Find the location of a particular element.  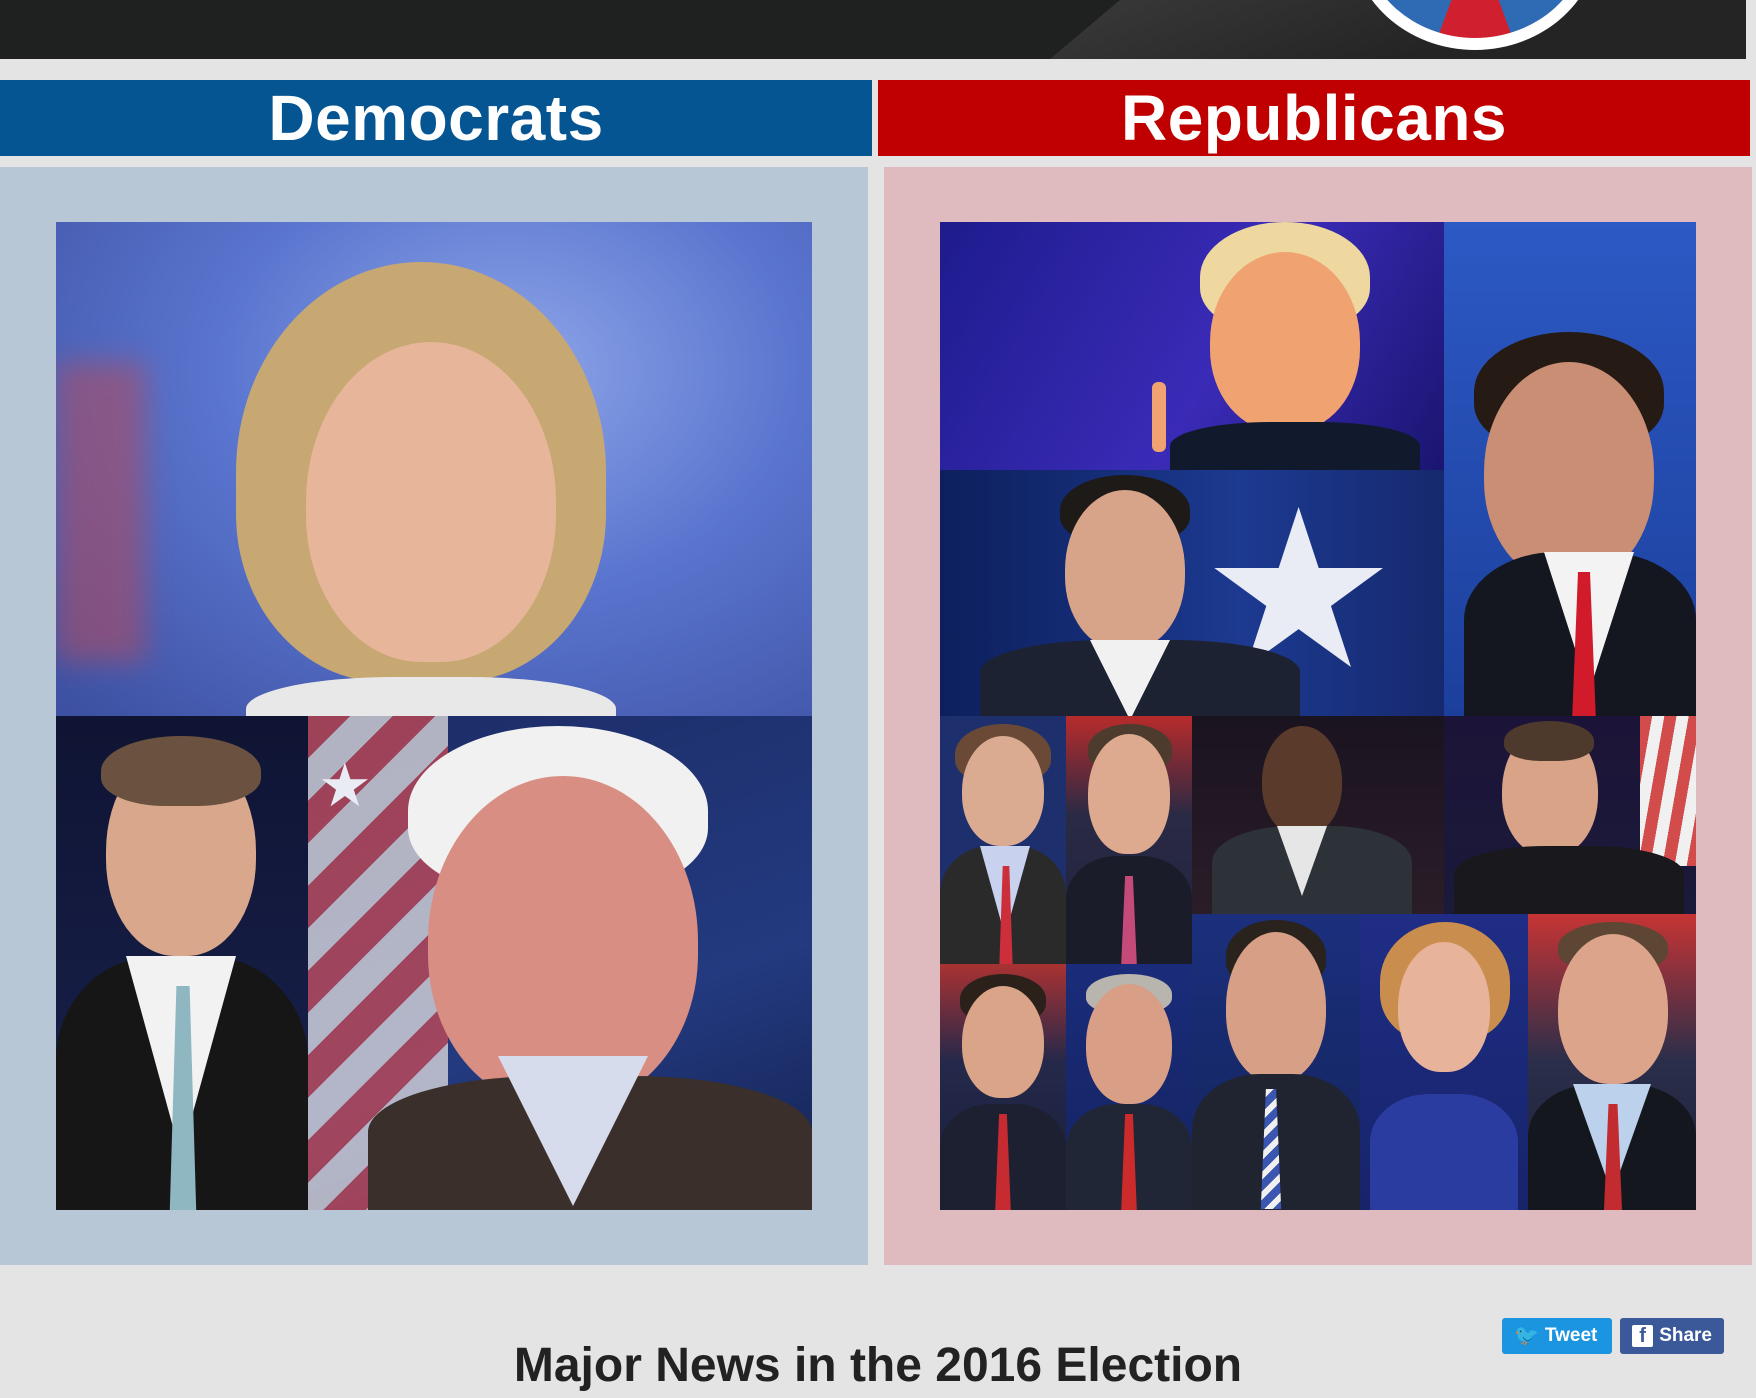

flag-star-icon: ★ is located at coordinates (345, 785).